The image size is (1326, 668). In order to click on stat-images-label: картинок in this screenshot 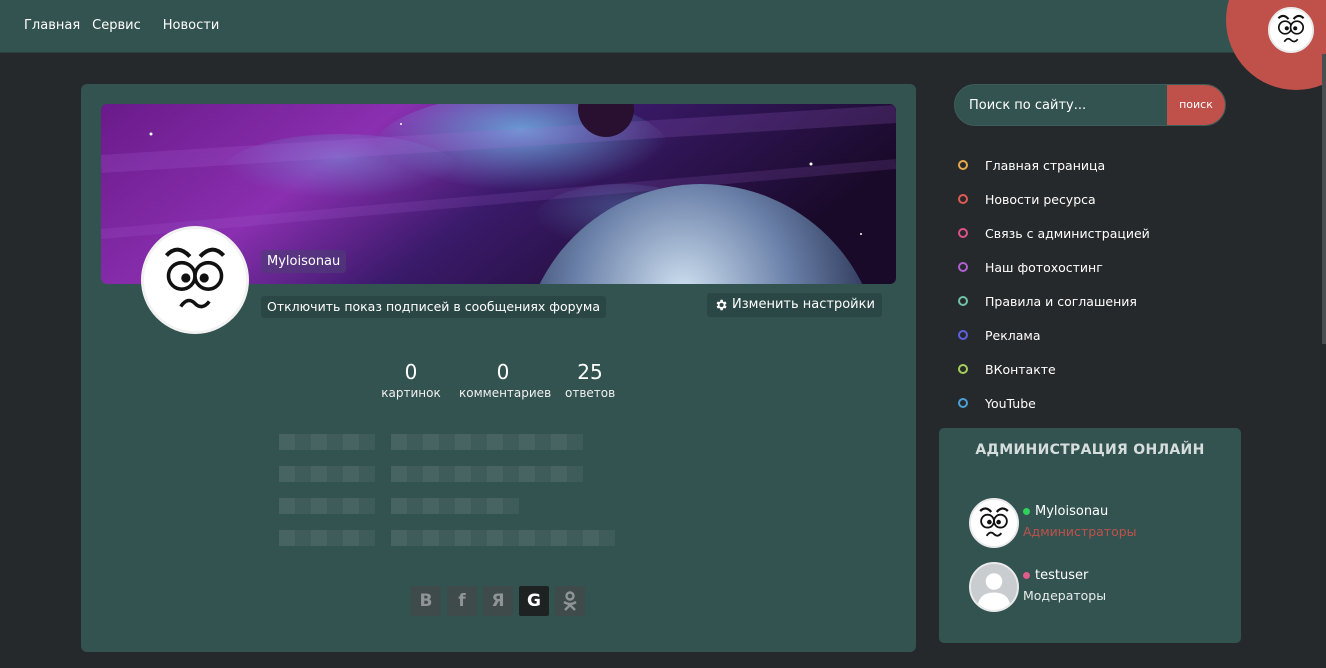, I will do `click(411, 393)`.